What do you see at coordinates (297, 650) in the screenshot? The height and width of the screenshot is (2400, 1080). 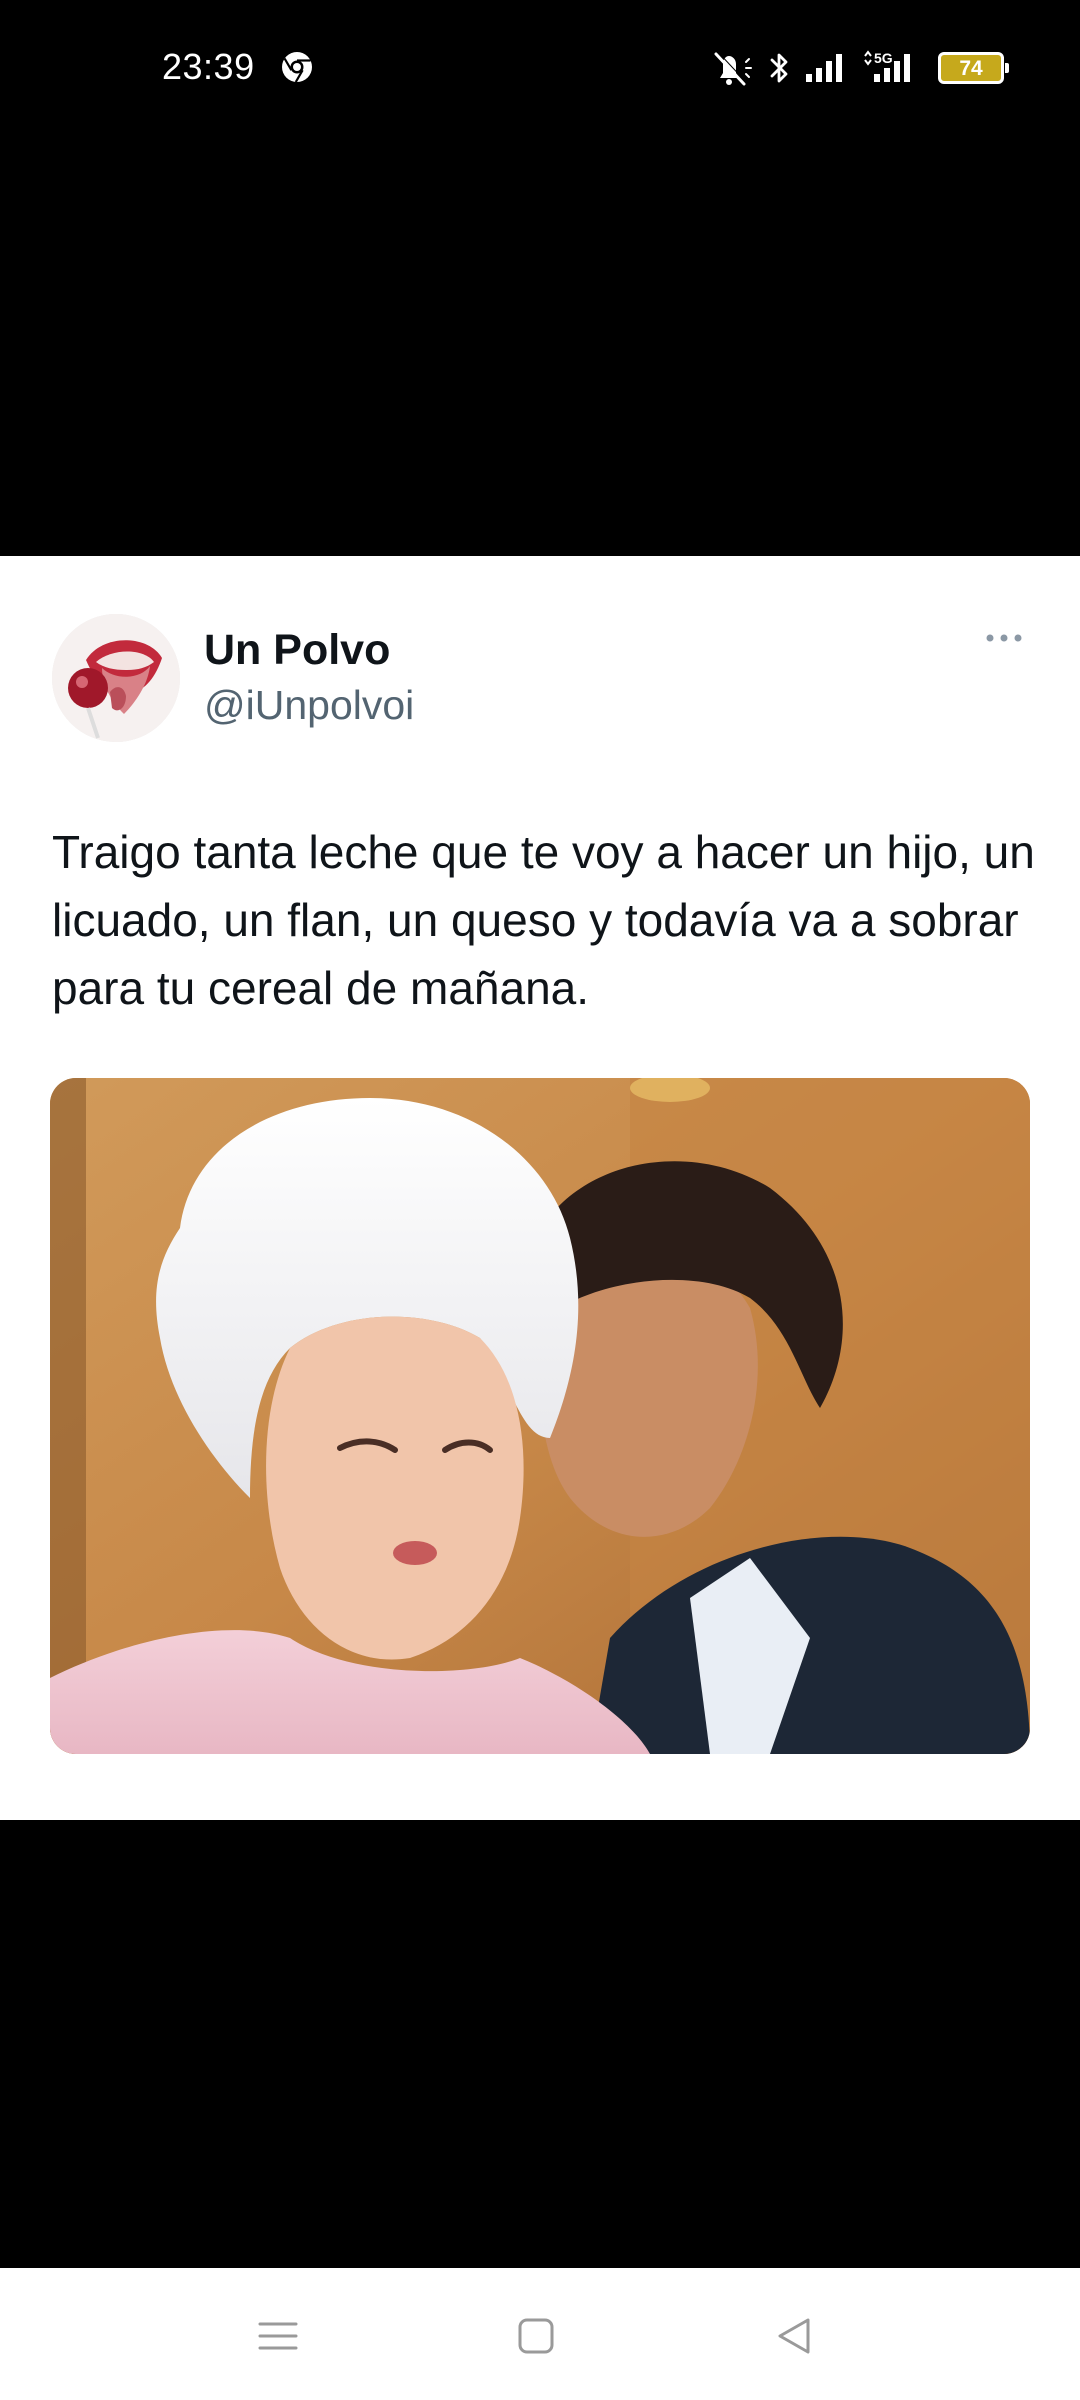 I see `display-name: Un Polvo` at bounding box center [297, 650].